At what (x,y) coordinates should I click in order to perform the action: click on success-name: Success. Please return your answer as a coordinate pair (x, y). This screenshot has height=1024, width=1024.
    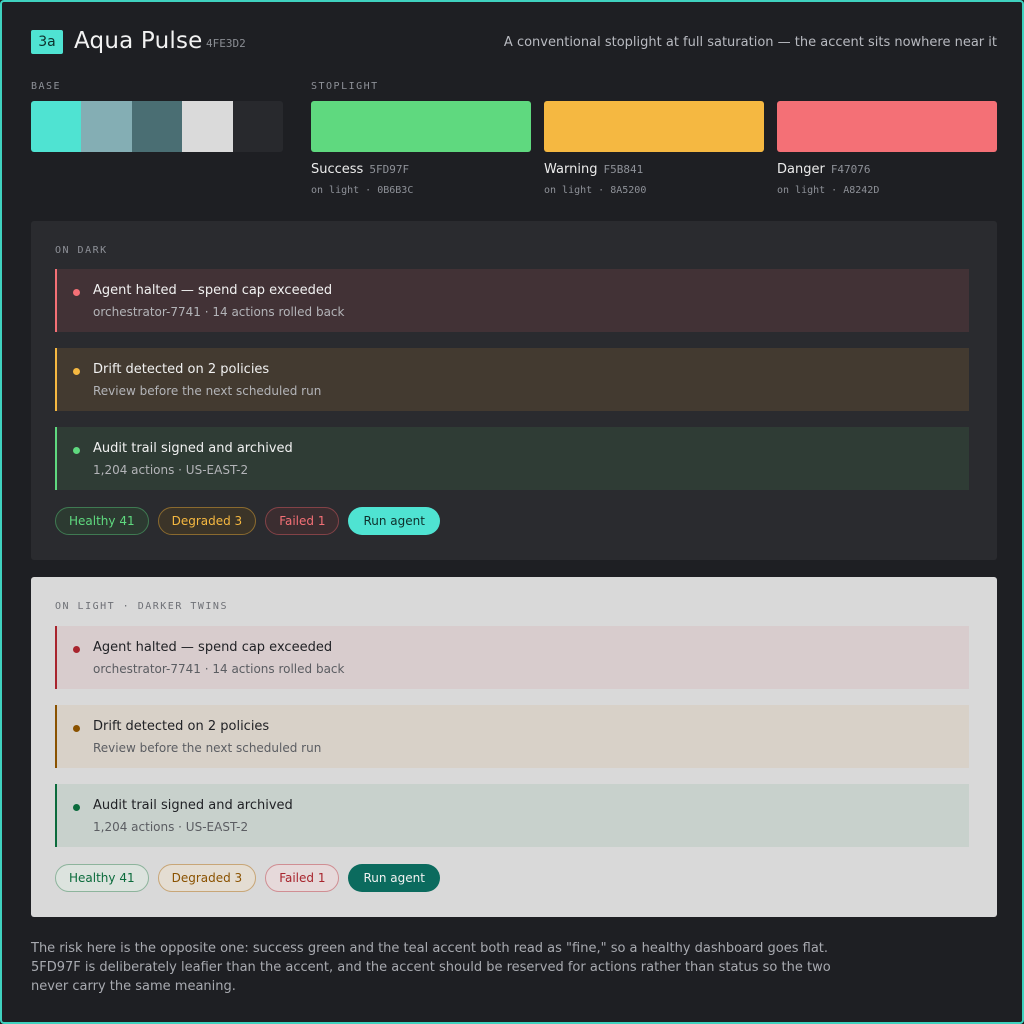
    Looking at the image, I should click on (337, 169).